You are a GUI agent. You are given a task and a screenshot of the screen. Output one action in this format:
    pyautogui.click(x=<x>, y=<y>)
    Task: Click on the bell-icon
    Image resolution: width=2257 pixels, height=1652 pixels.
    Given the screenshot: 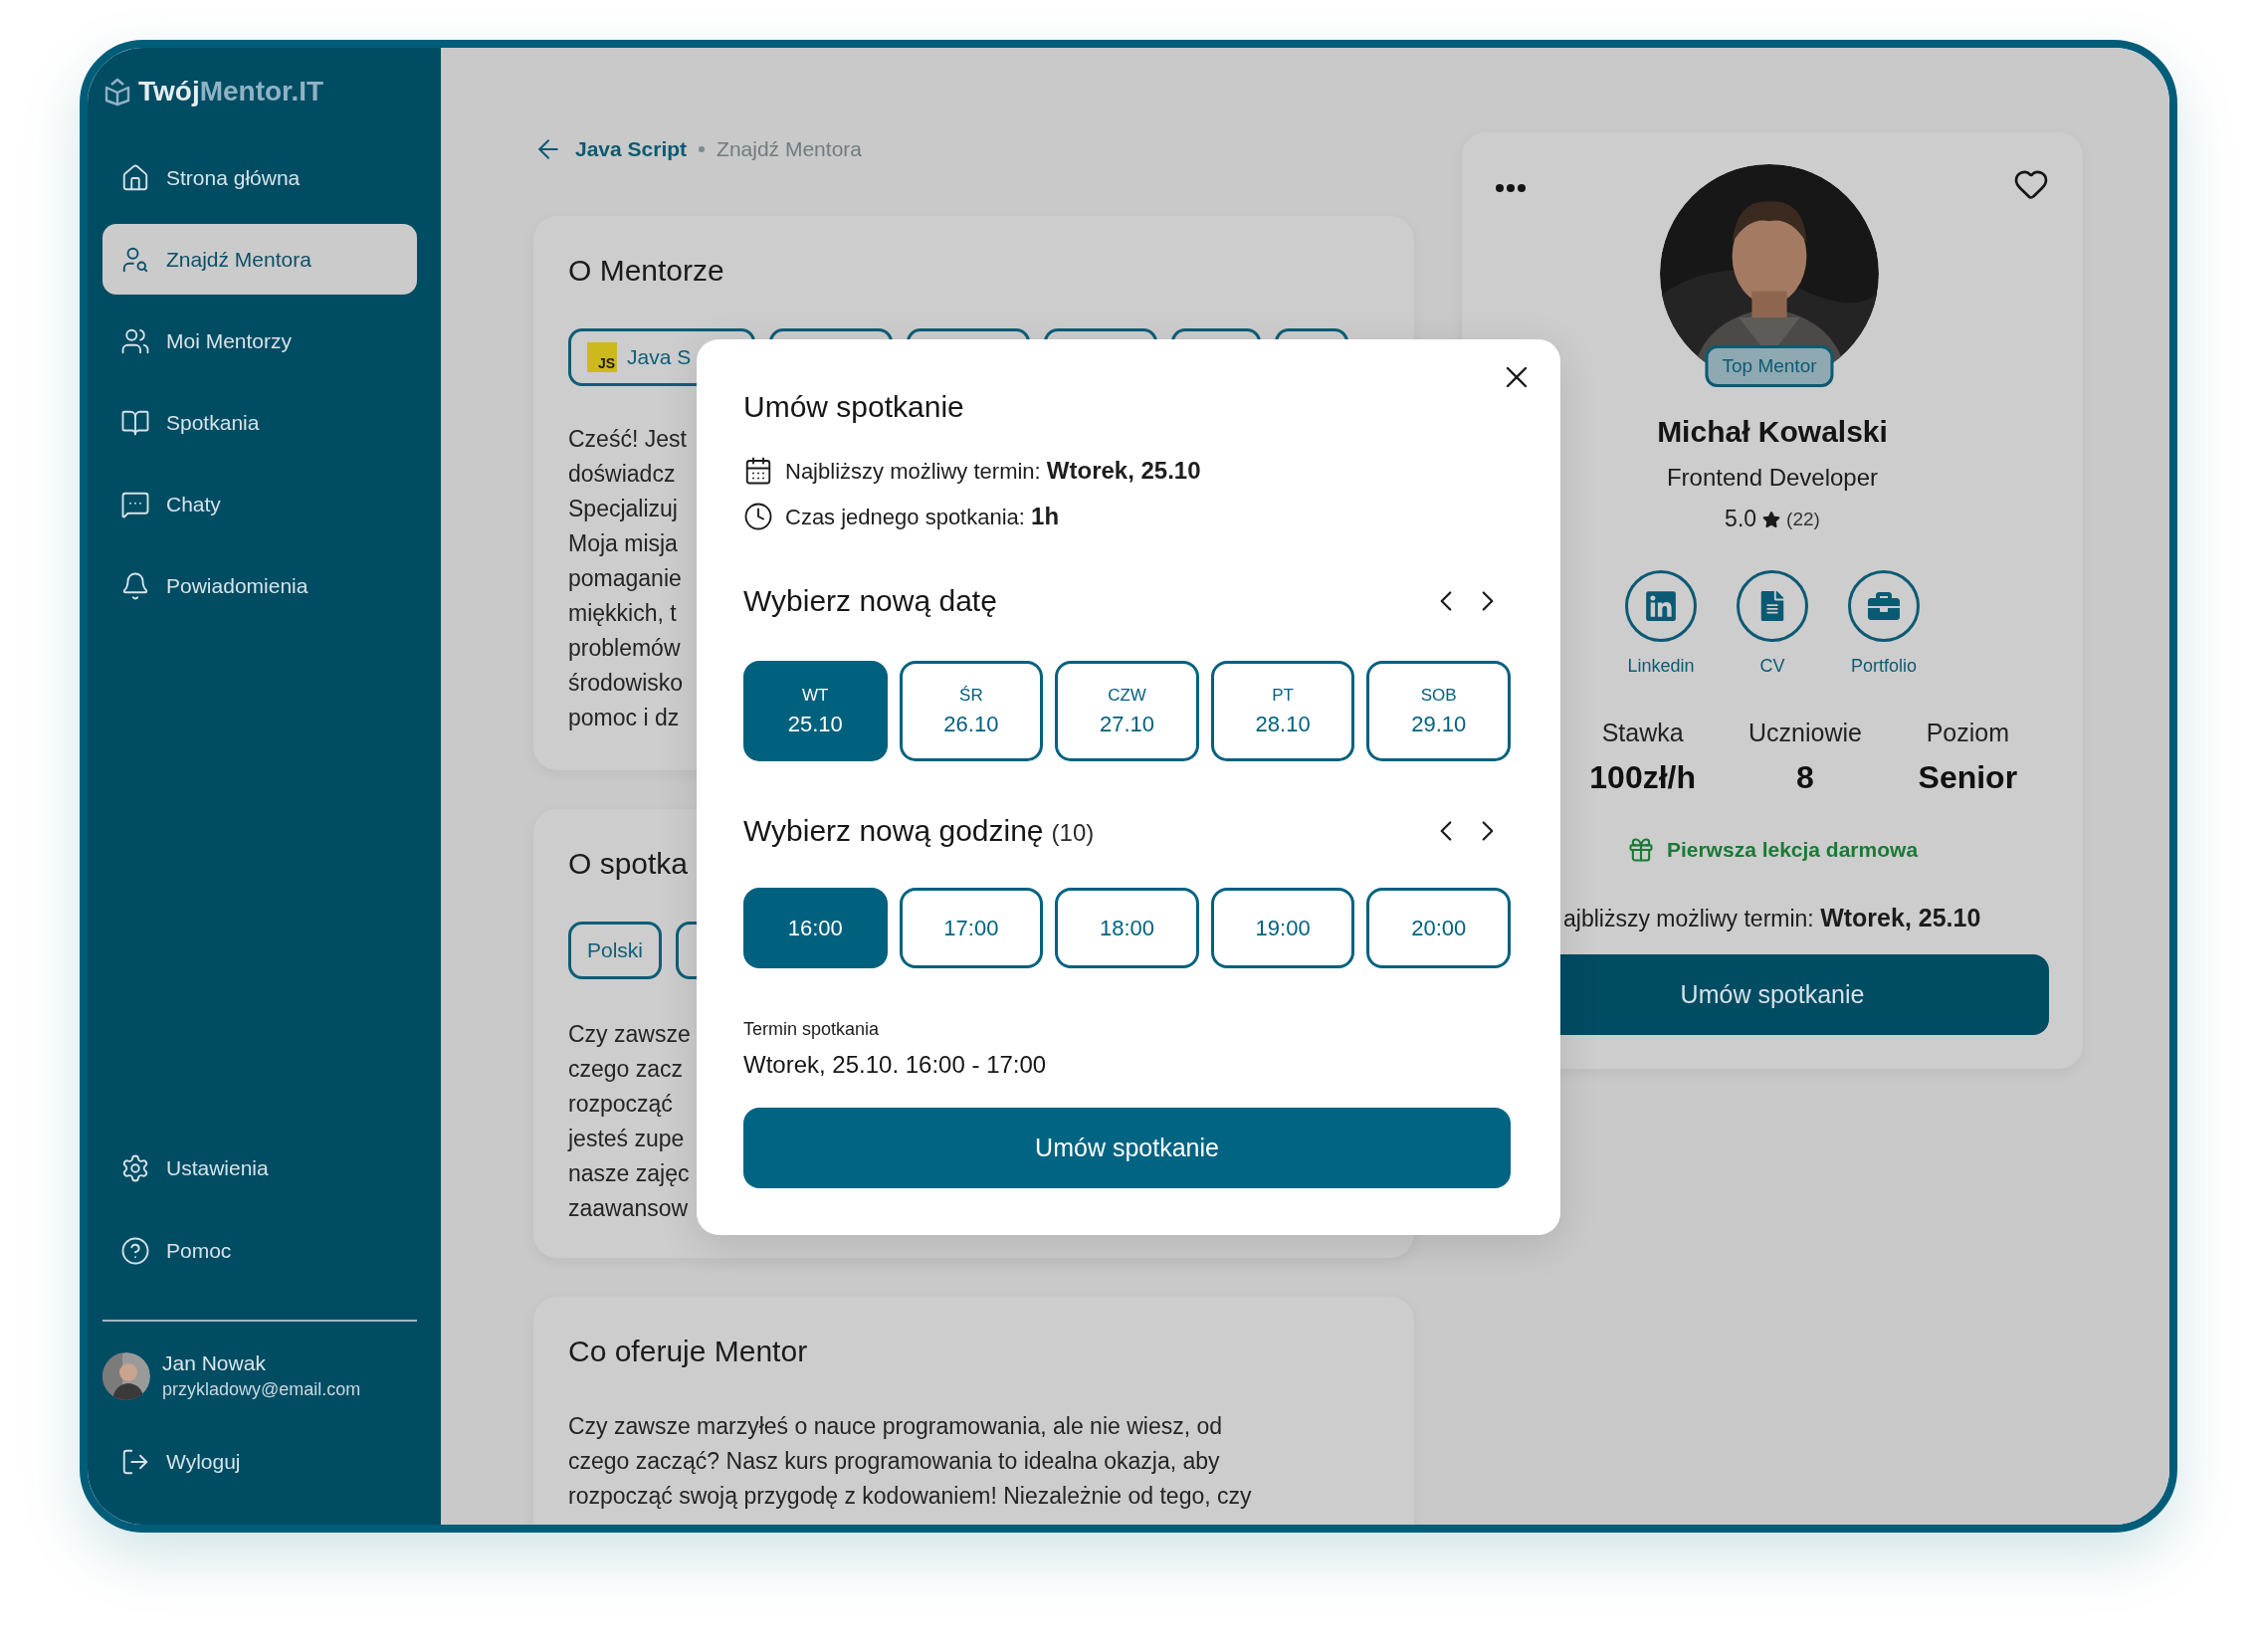 What is the action you would take?
    pyautogui.click(x=135, y=585)
    